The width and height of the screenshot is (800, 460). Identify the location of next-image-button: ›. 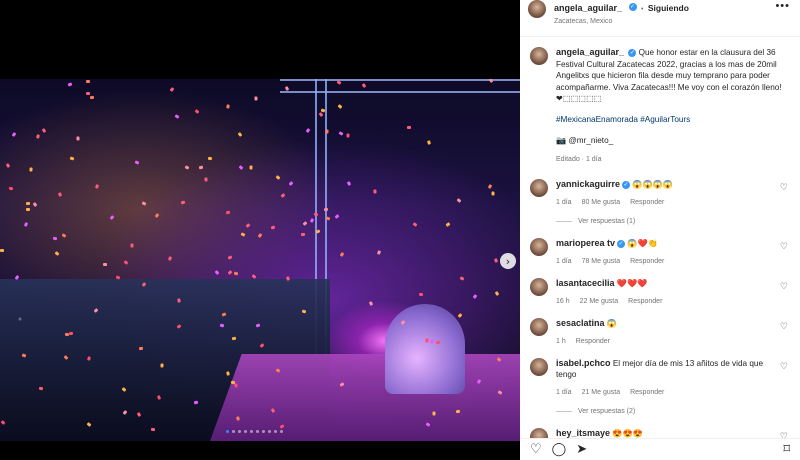
(508, 261).